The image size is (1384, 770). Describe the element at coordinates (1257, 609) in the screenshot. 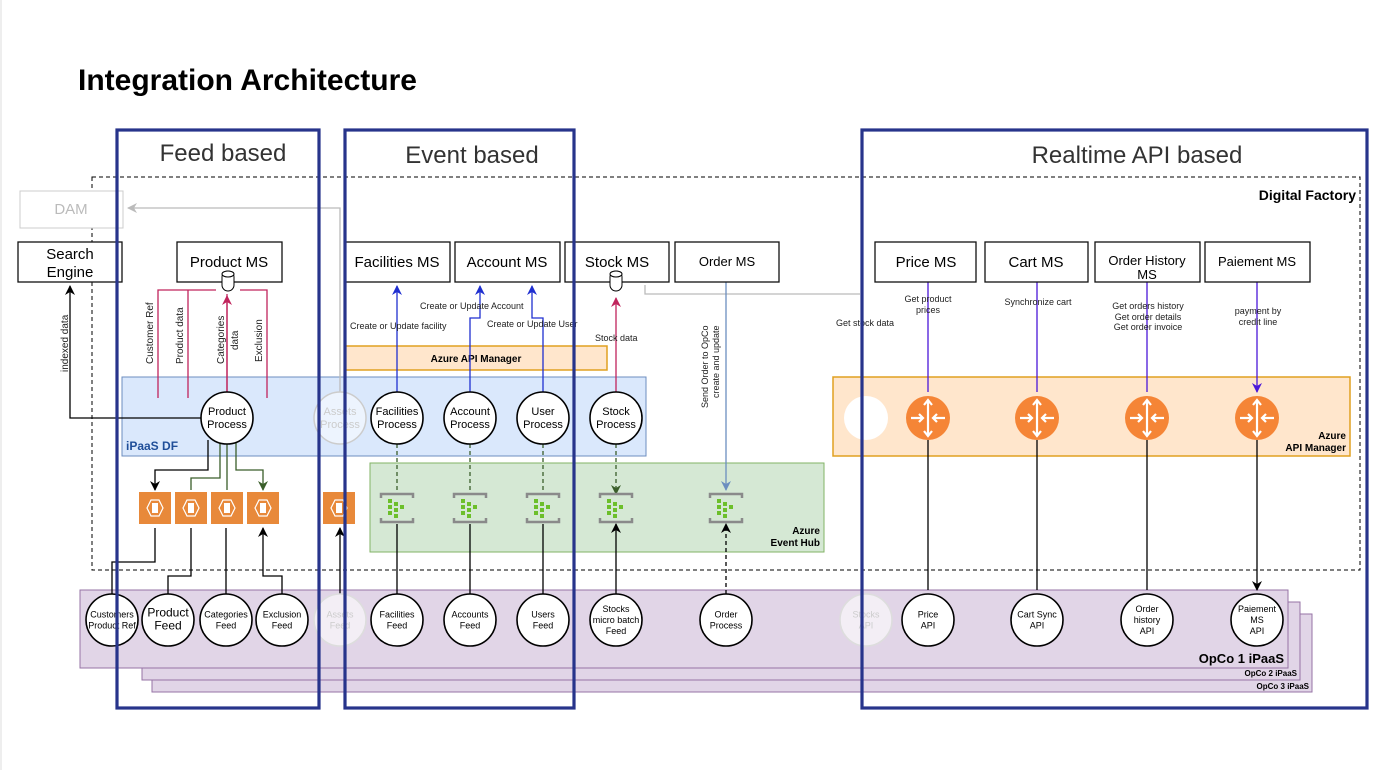

I see `node-label: Paiement` at that location.